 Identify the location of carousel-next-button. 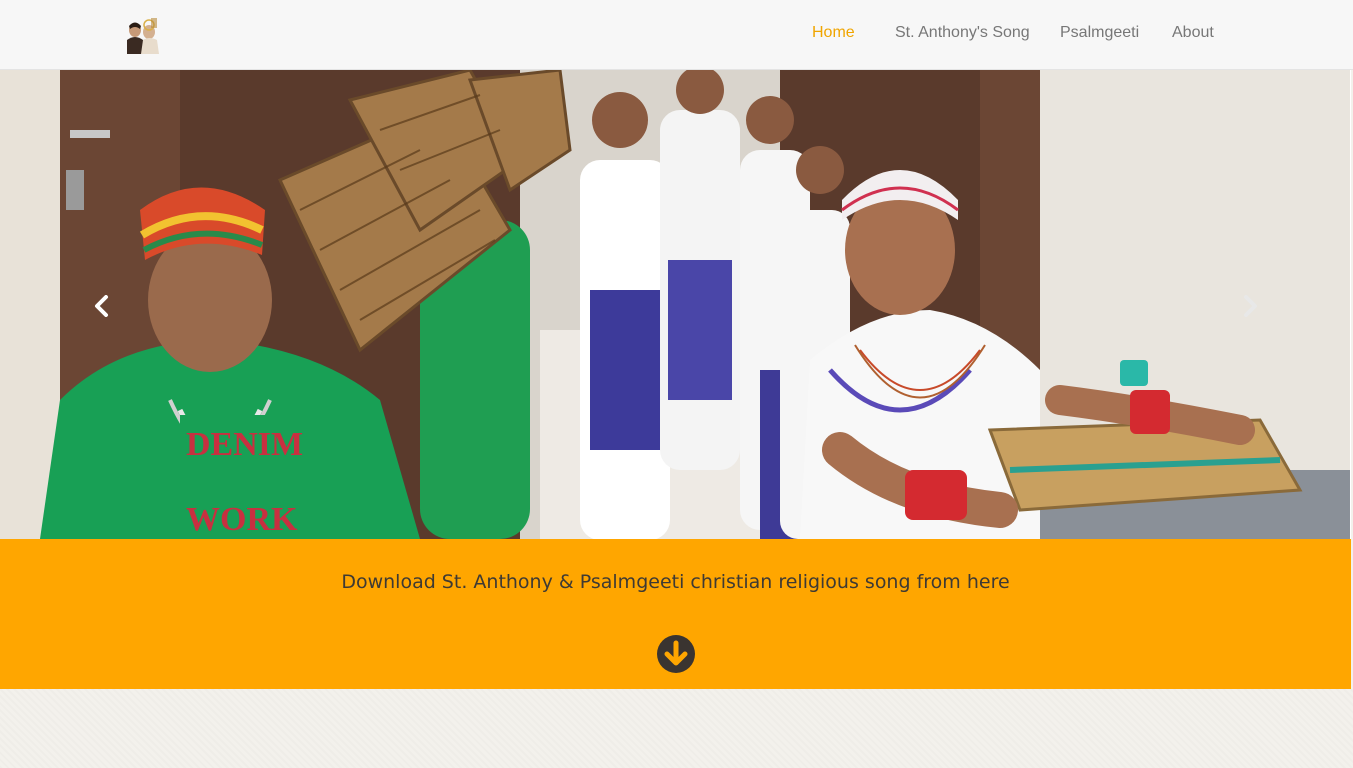
(1250, 306).